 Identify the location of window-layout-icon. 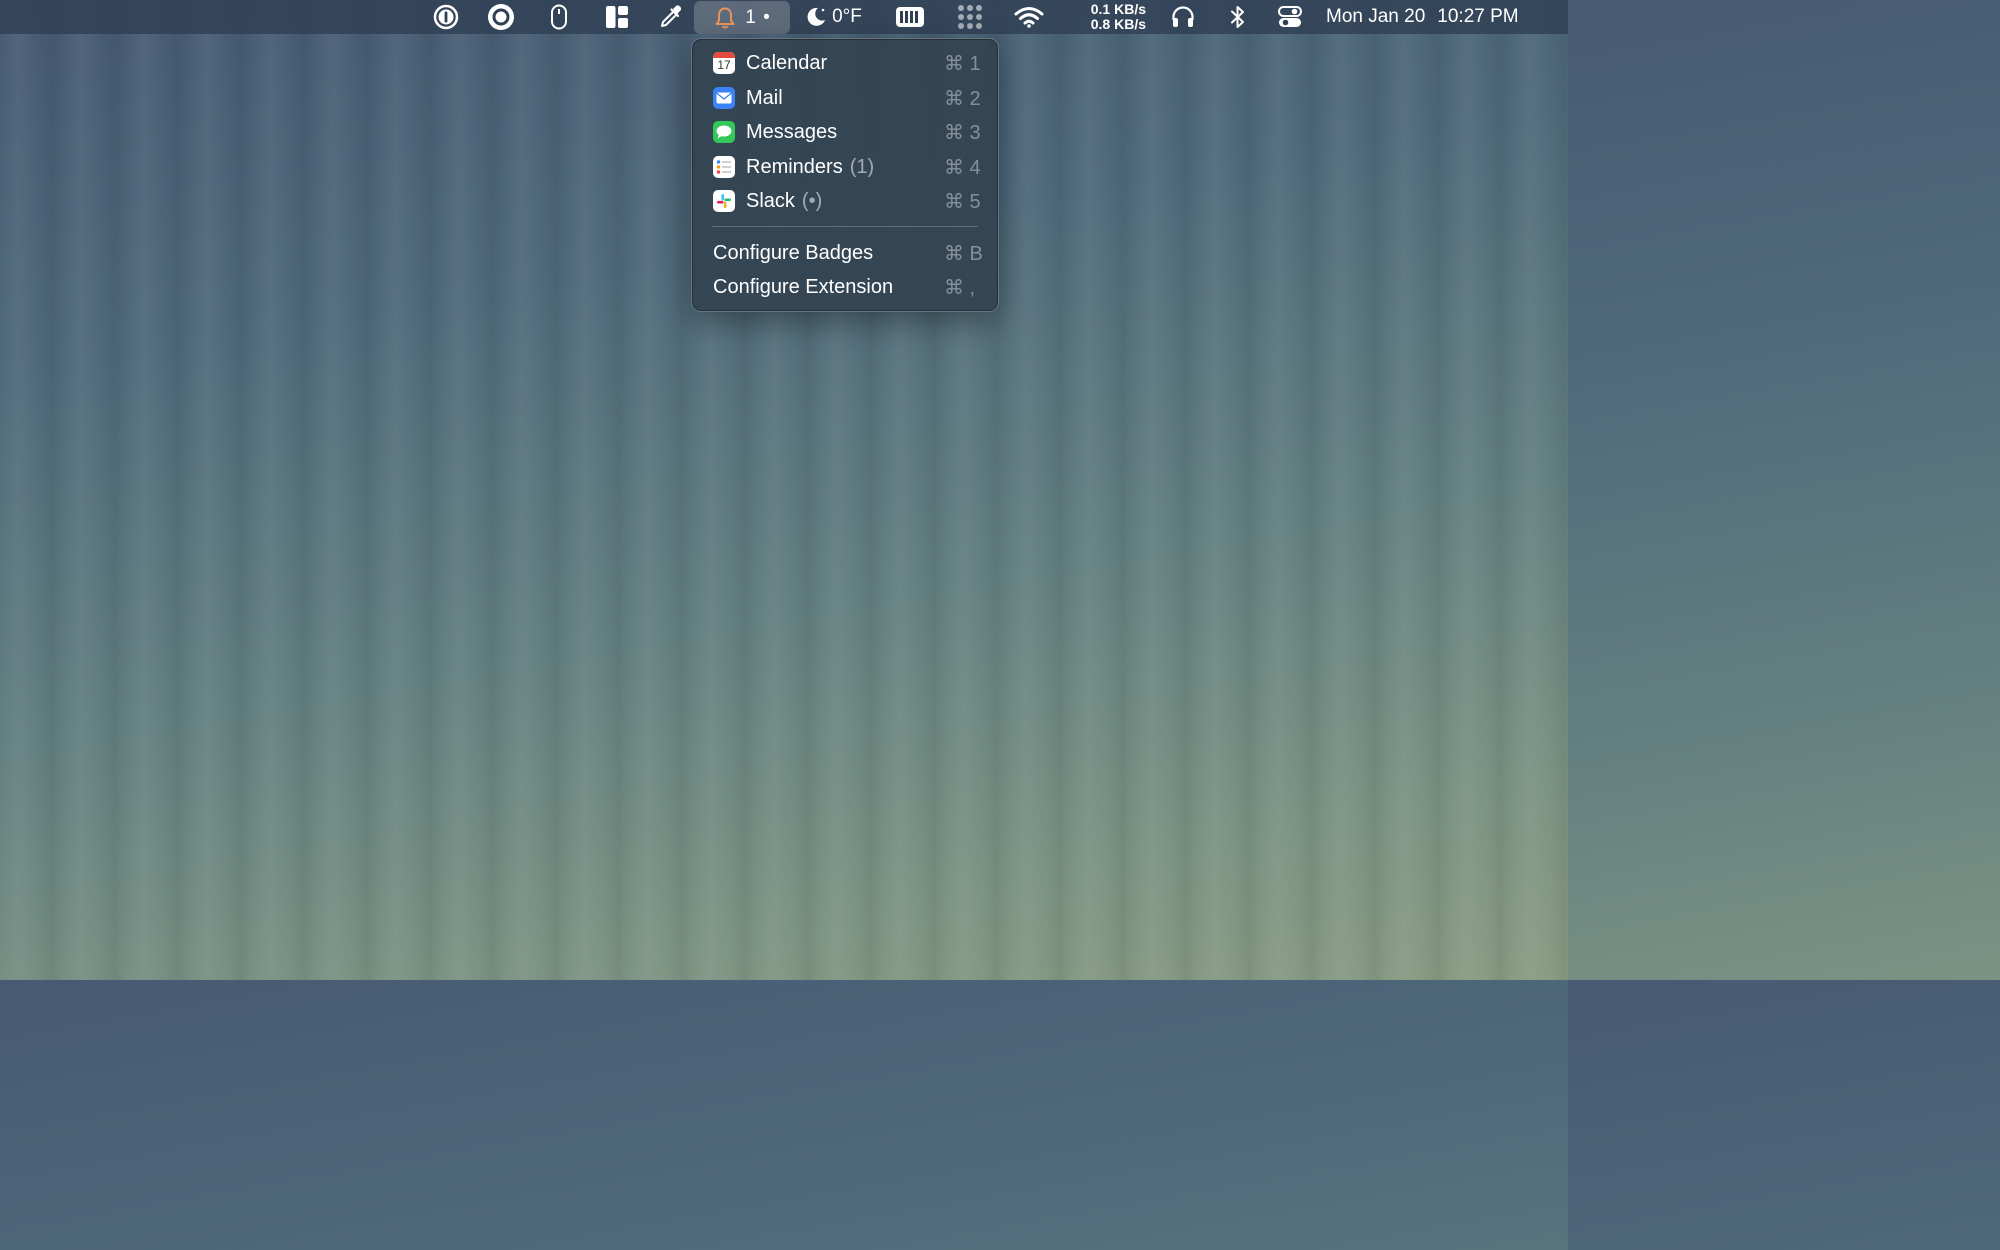
(617, 17).